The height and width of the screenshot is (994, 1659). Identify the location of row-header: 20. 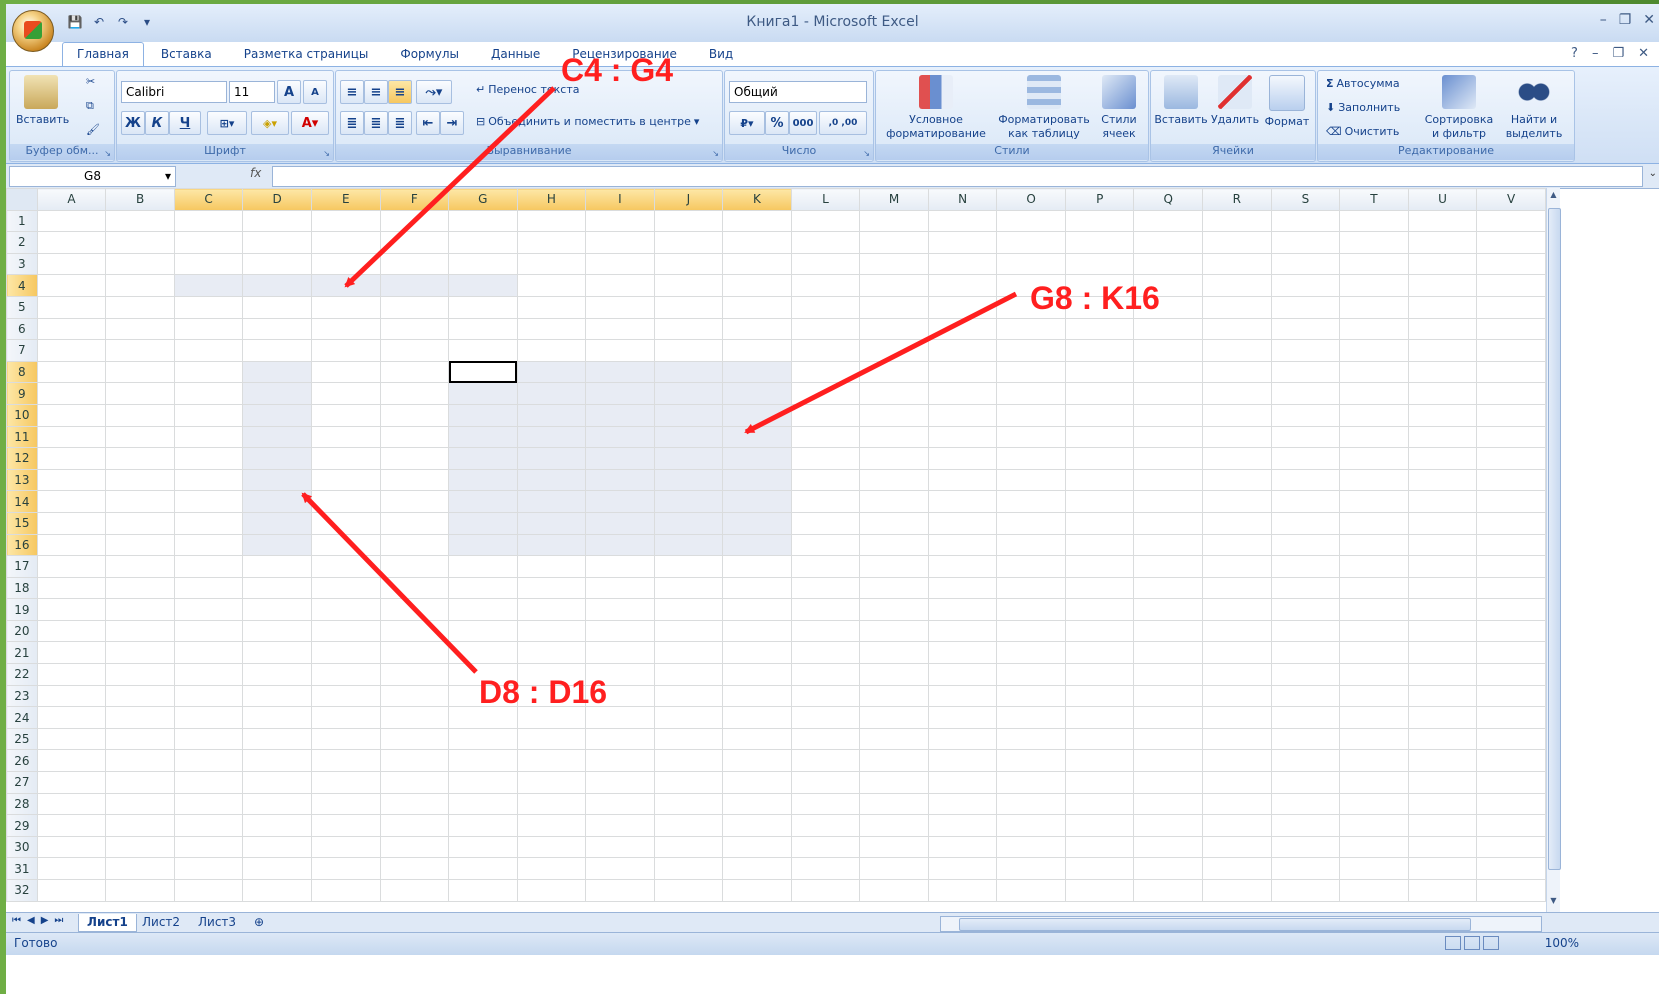
(22, 631).